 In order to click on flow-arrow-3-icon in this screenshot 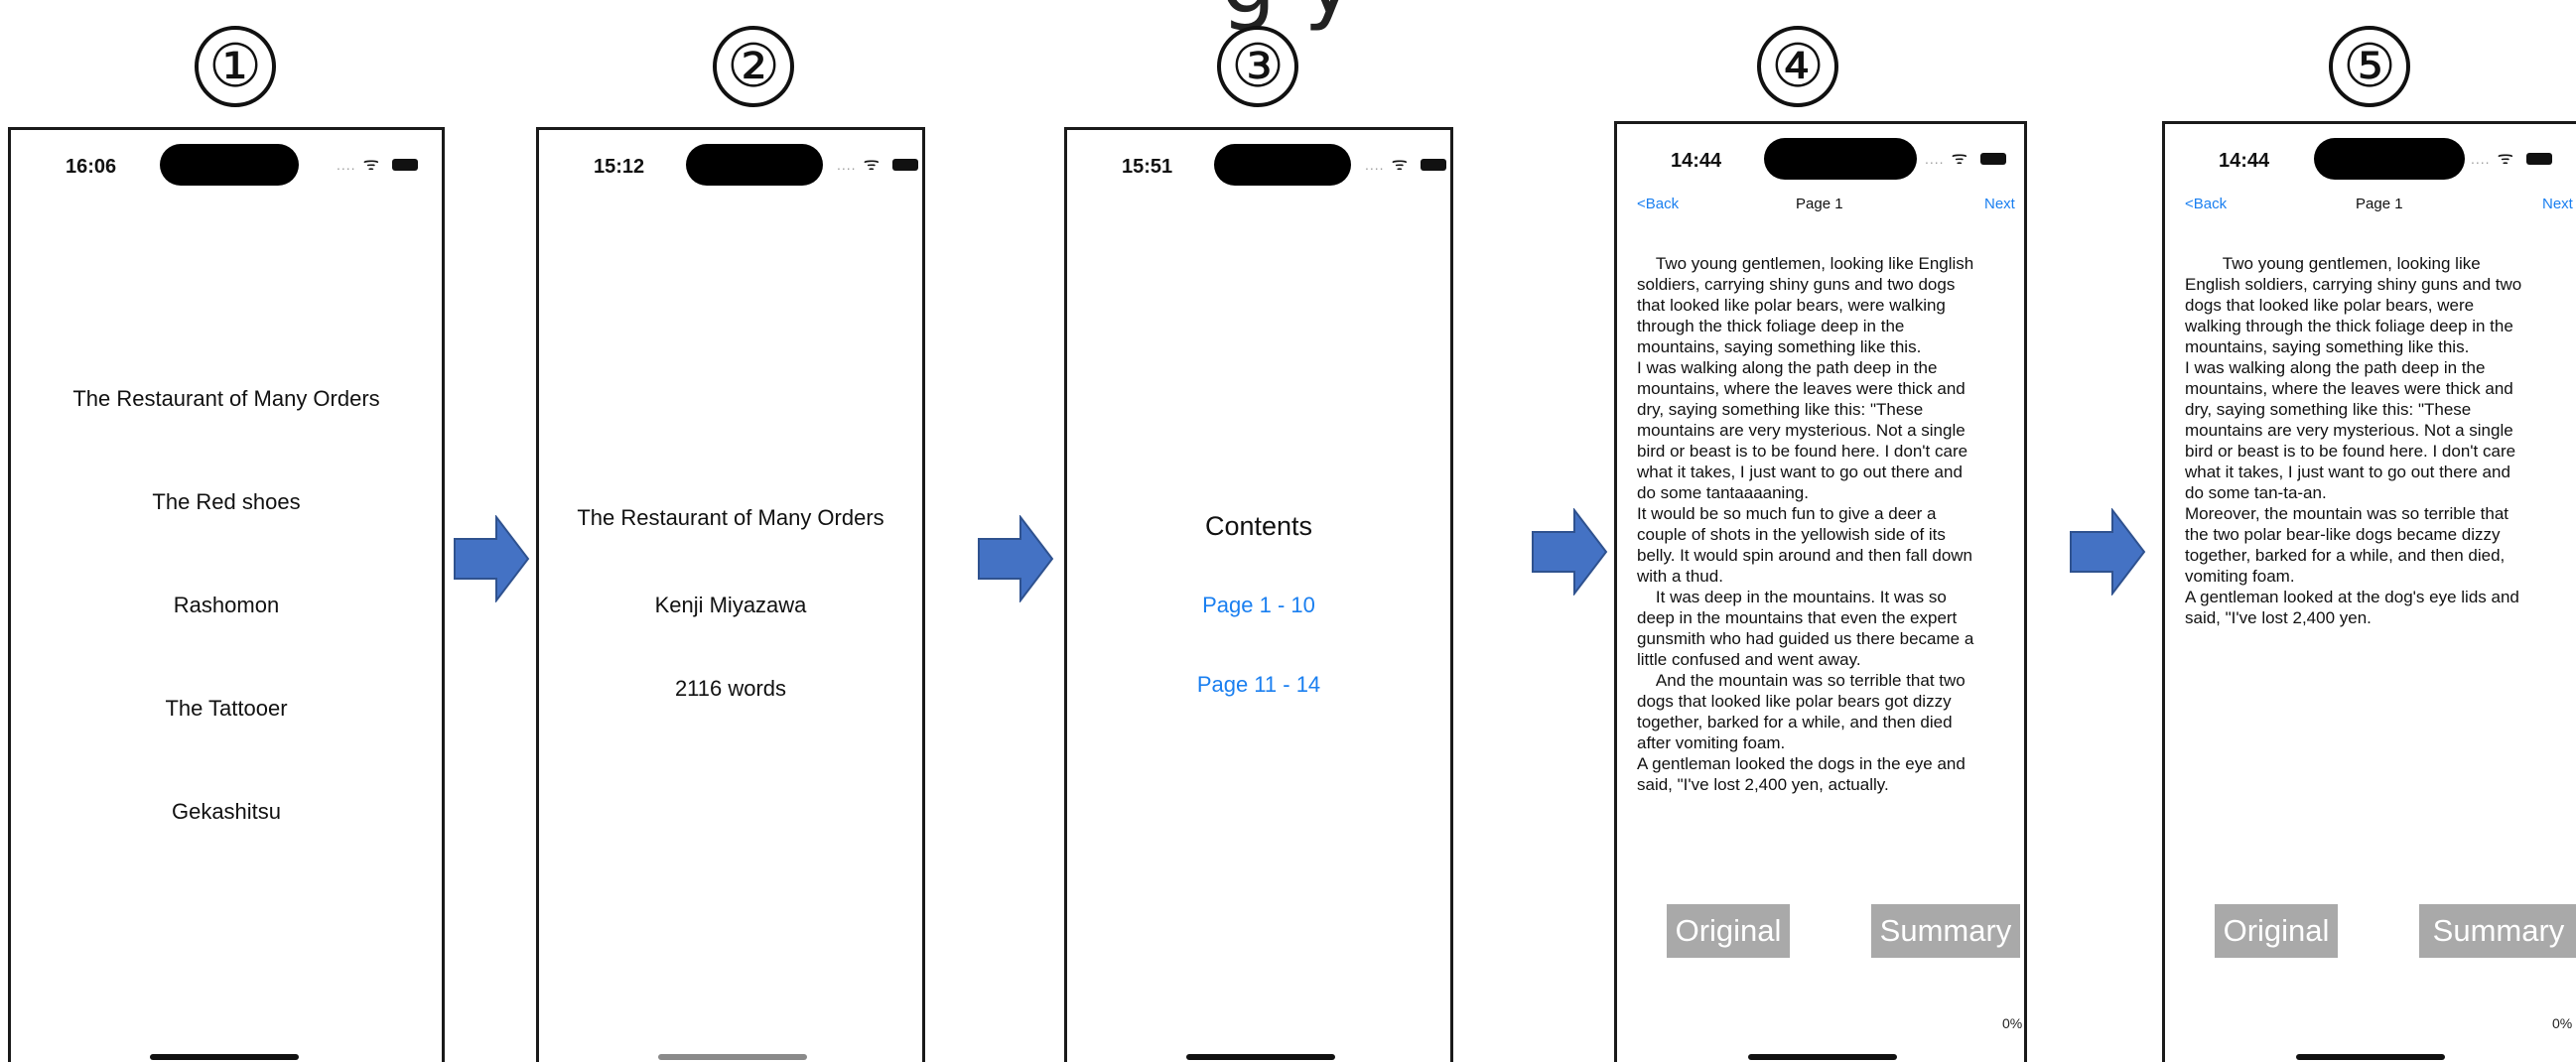, I will do `click(1570, 552)`.